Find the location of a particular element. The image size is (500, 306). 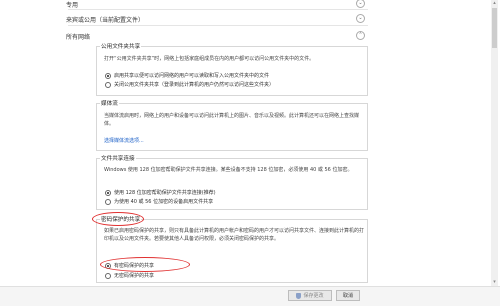

section-guest-title: 来宾或公用（当前配置文件） is located at coordinates (105, 19).